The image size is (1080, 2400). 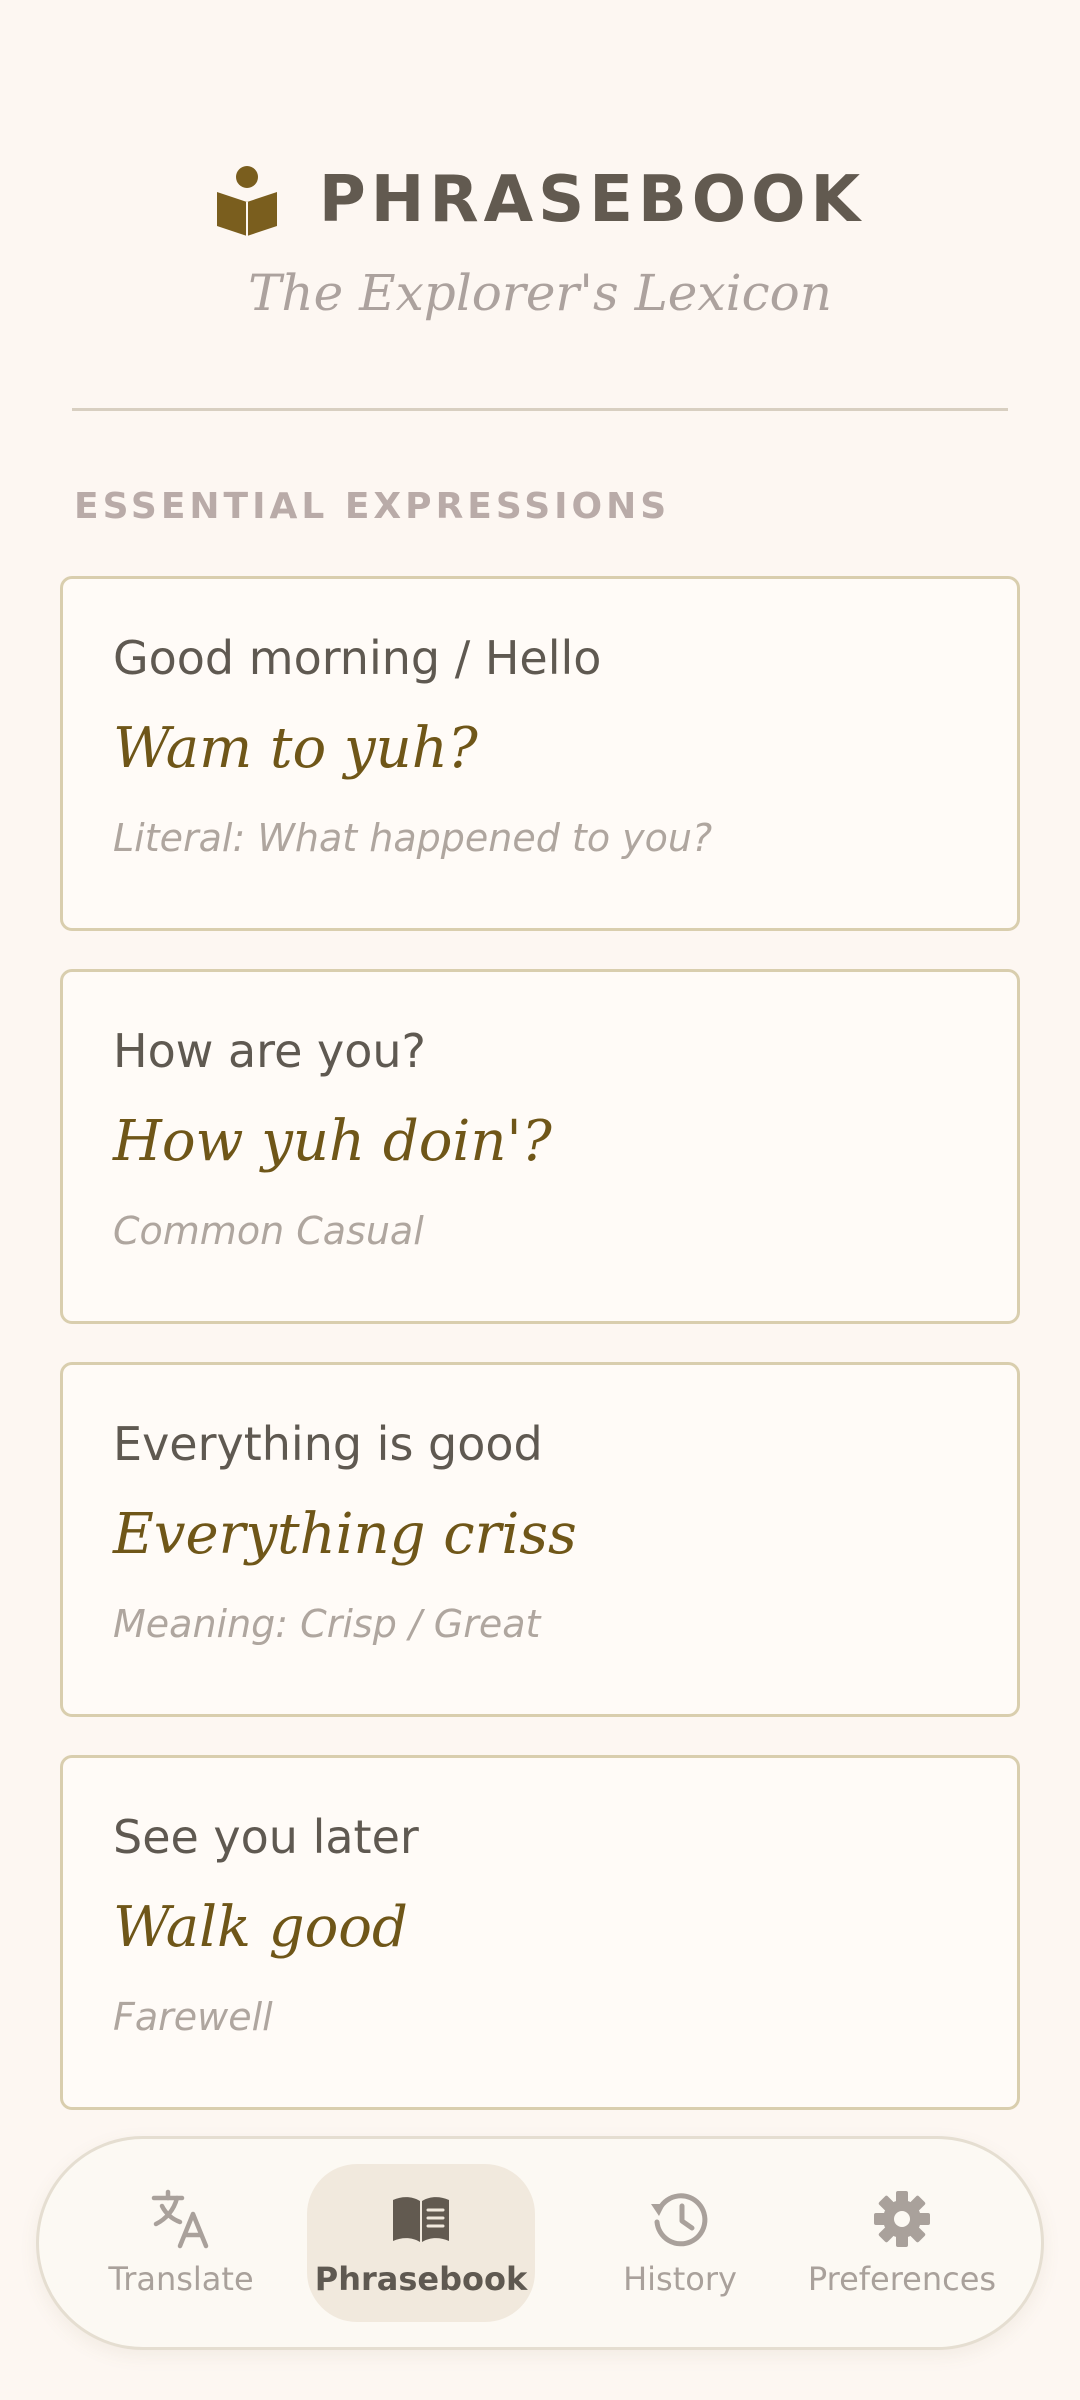 What do you see at coordinates (345, 1534) in the screenshot?
I see `phrase-local: Everything criss` at bounding box center [345, 1534].